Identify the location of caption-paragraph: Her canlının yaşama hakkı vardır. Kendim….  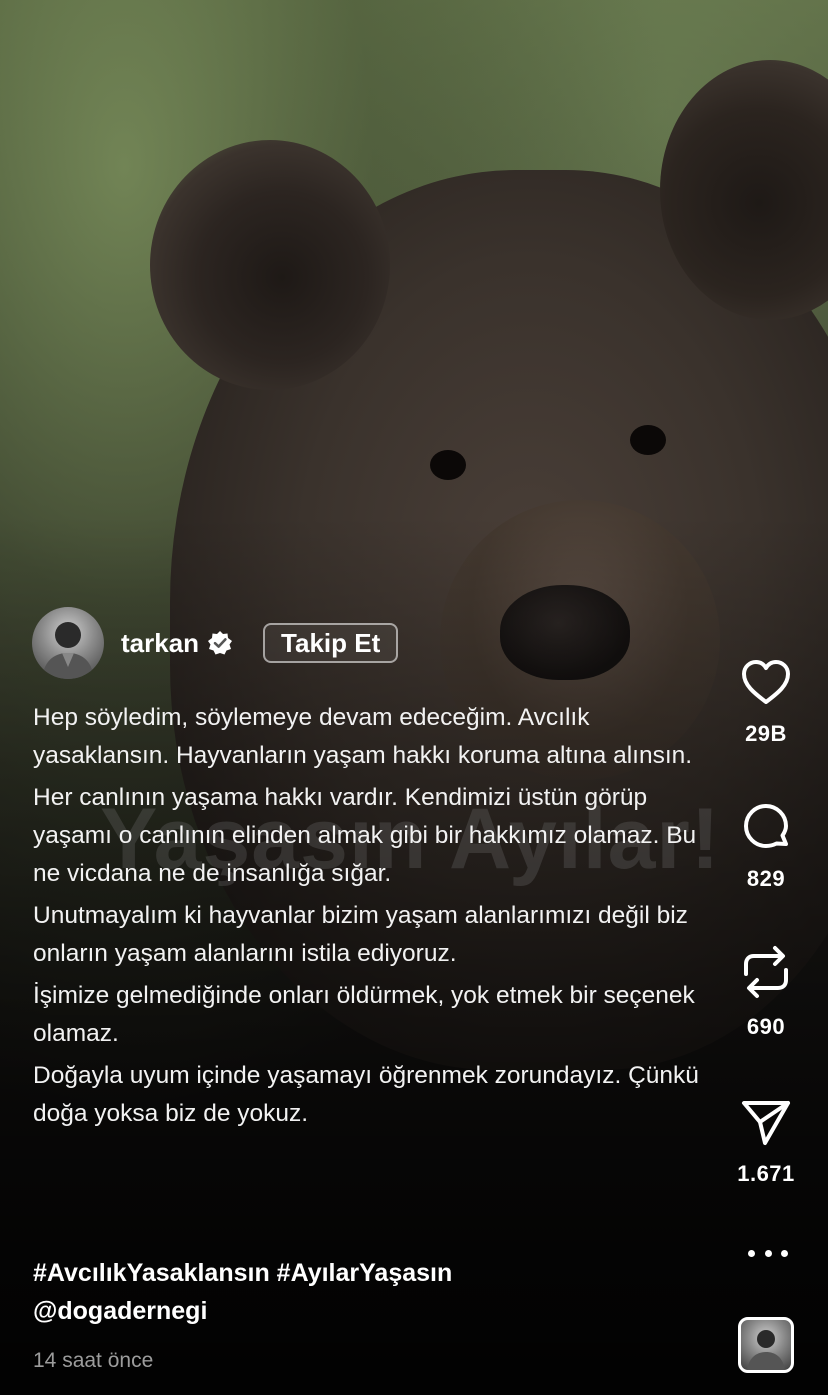
(365, 835).